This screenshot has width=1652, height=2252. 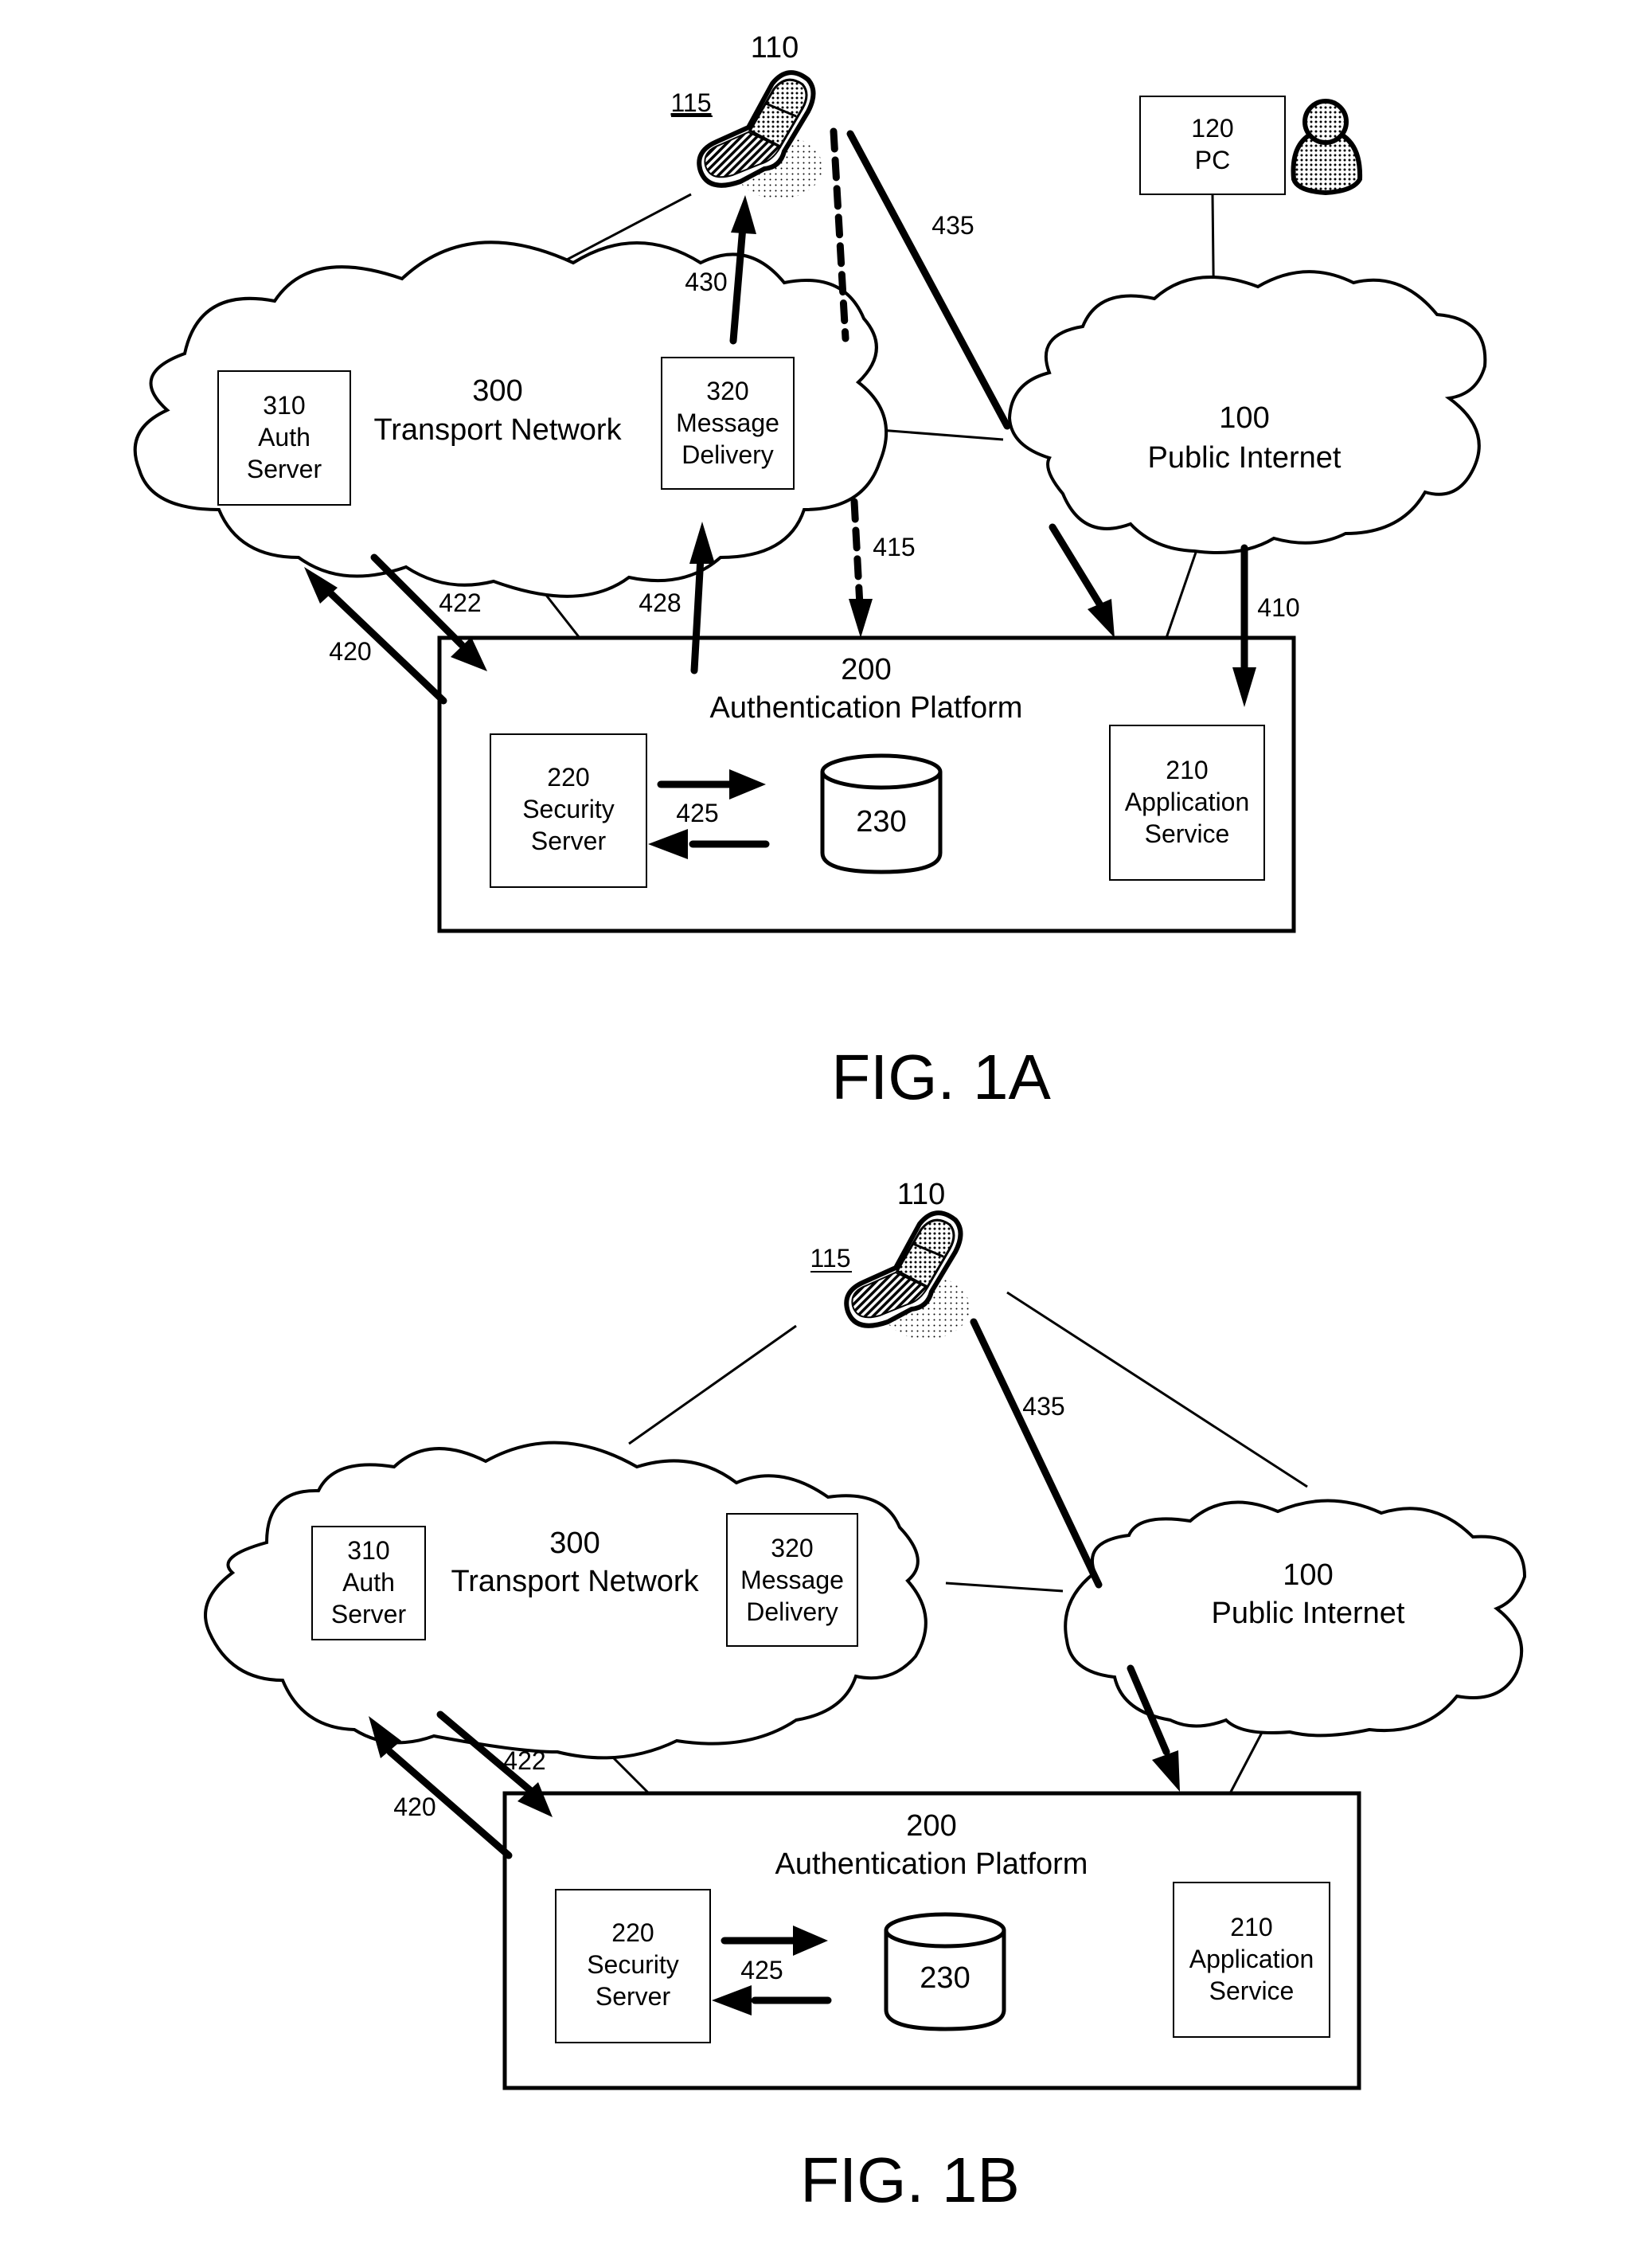 What do you see at coordinates (894, 547) in the screenshot?
I see `flow-415-label: 415` at bounding box center [894, 547].